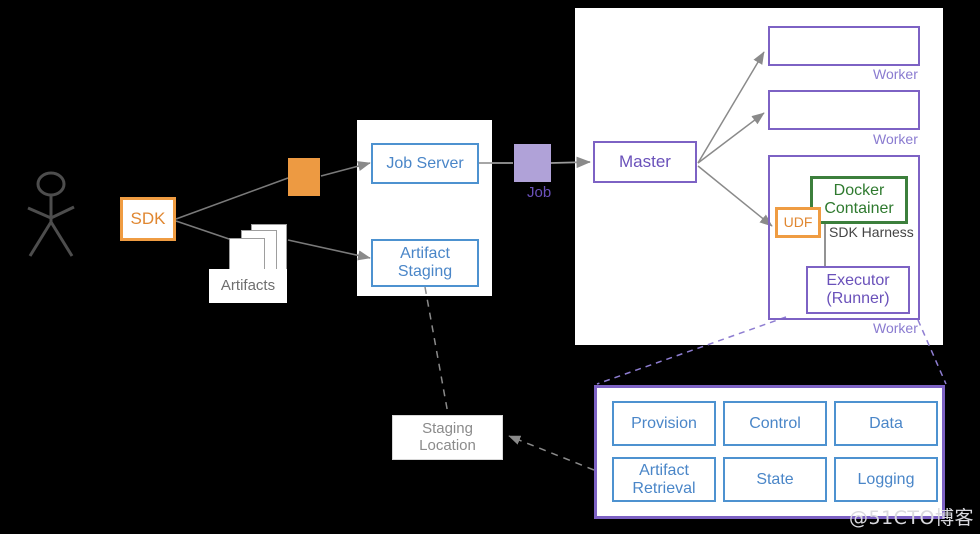  Describe the element at coordinates (858, 290) in the screenshot. I see `executor-runner-box: Executor (Runner)` at that location.